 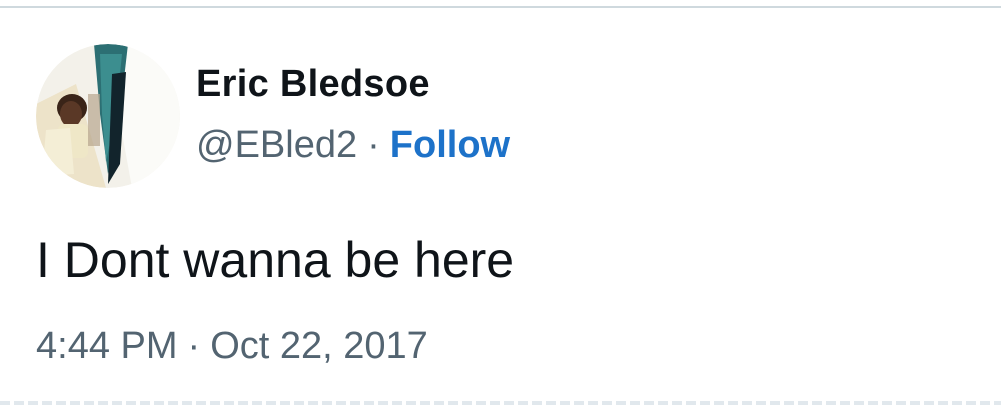 I want to click on tweet-meta: 4:44 PM · Oct 22, 2017, so click(x=232, y=346).